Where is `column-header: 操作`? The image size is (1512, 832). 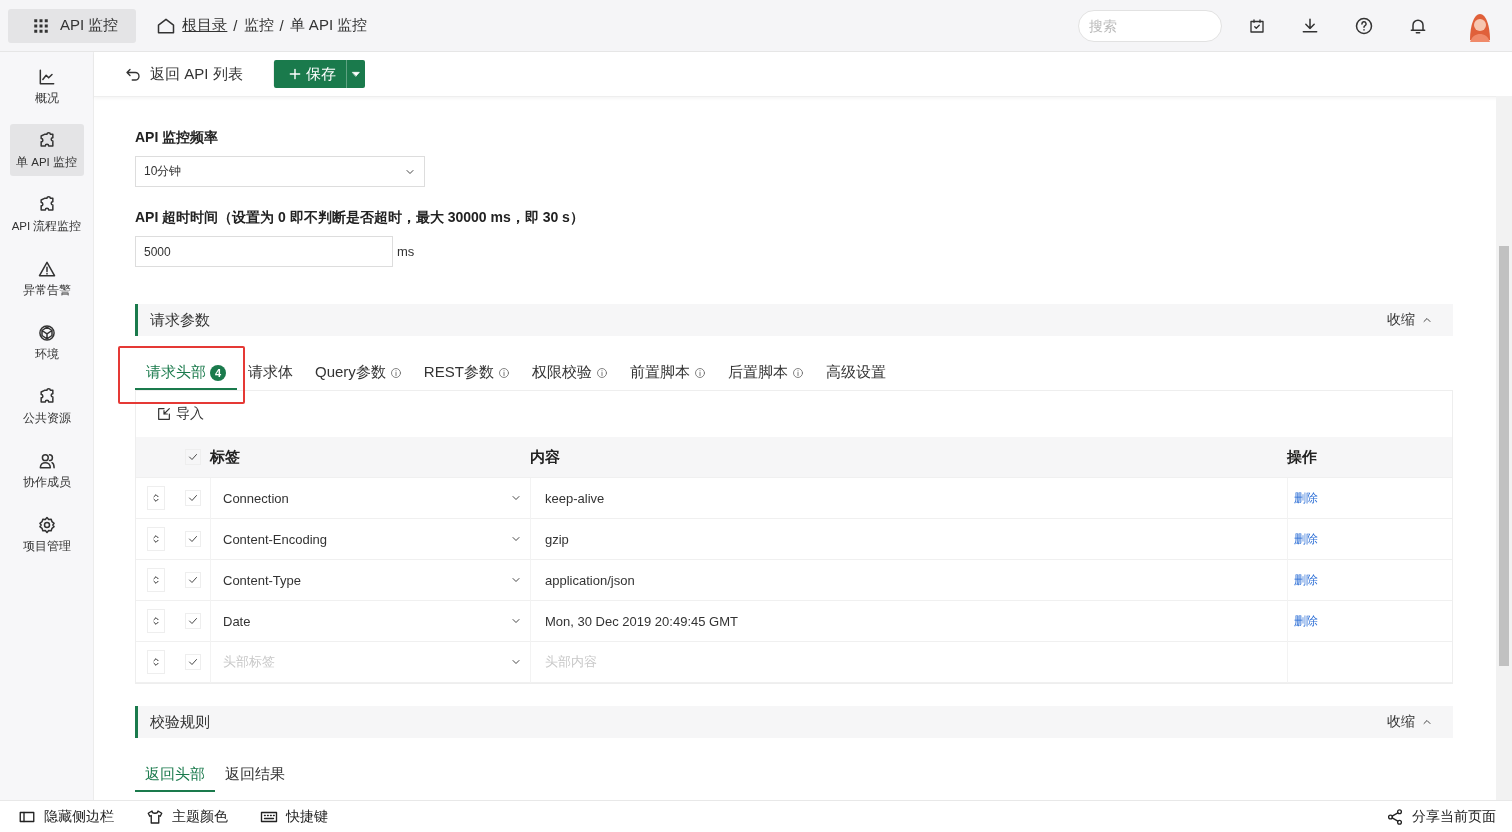 column-header: 操作 is located at coordinates (1302, 457).